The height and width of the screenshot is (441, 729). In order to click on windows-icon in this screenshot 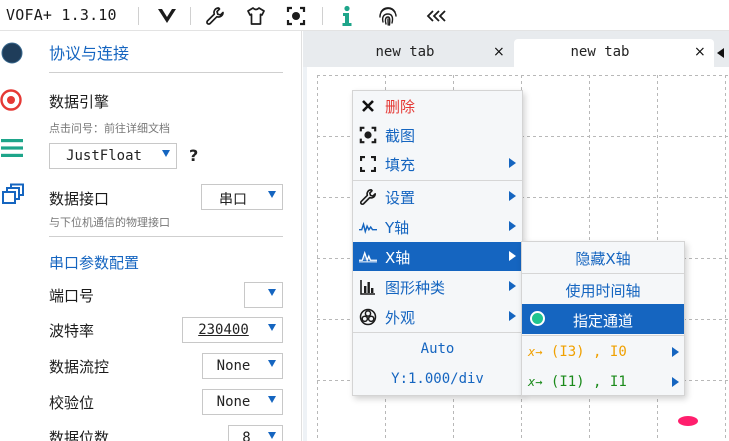, I will do `click(13, 195)`.